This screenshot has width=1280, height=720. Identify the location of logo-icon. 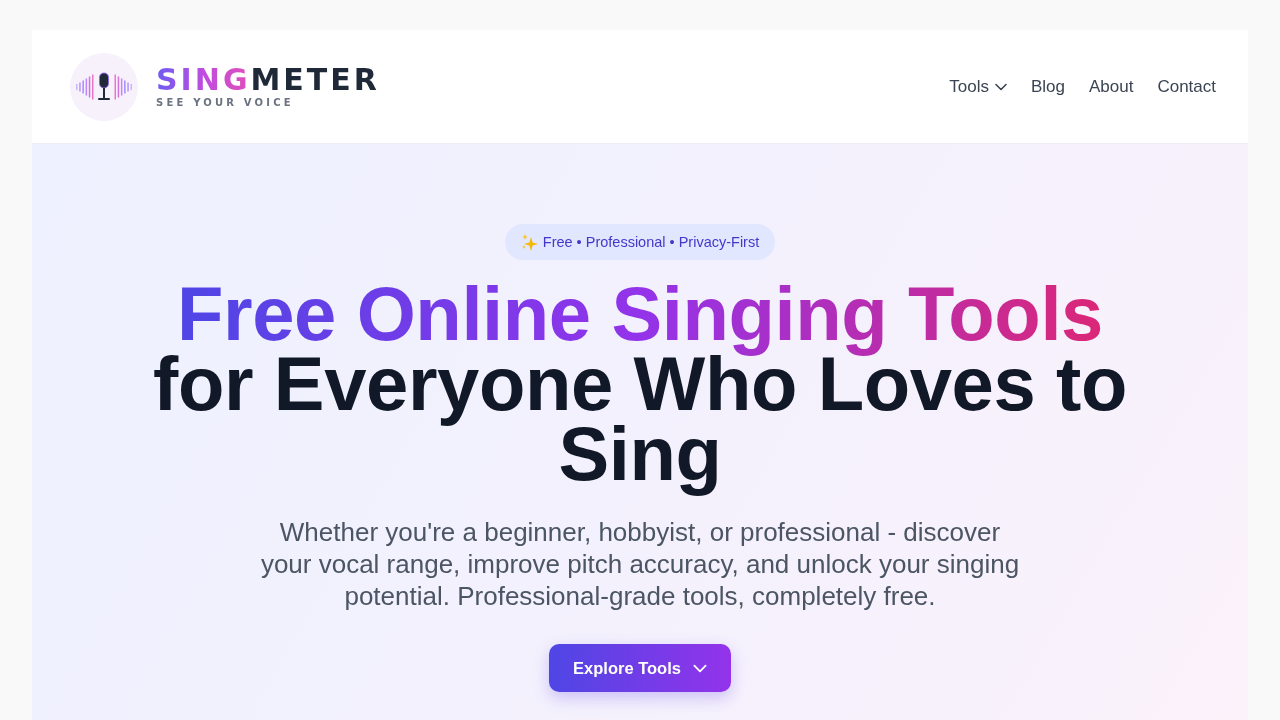
(104, 86).